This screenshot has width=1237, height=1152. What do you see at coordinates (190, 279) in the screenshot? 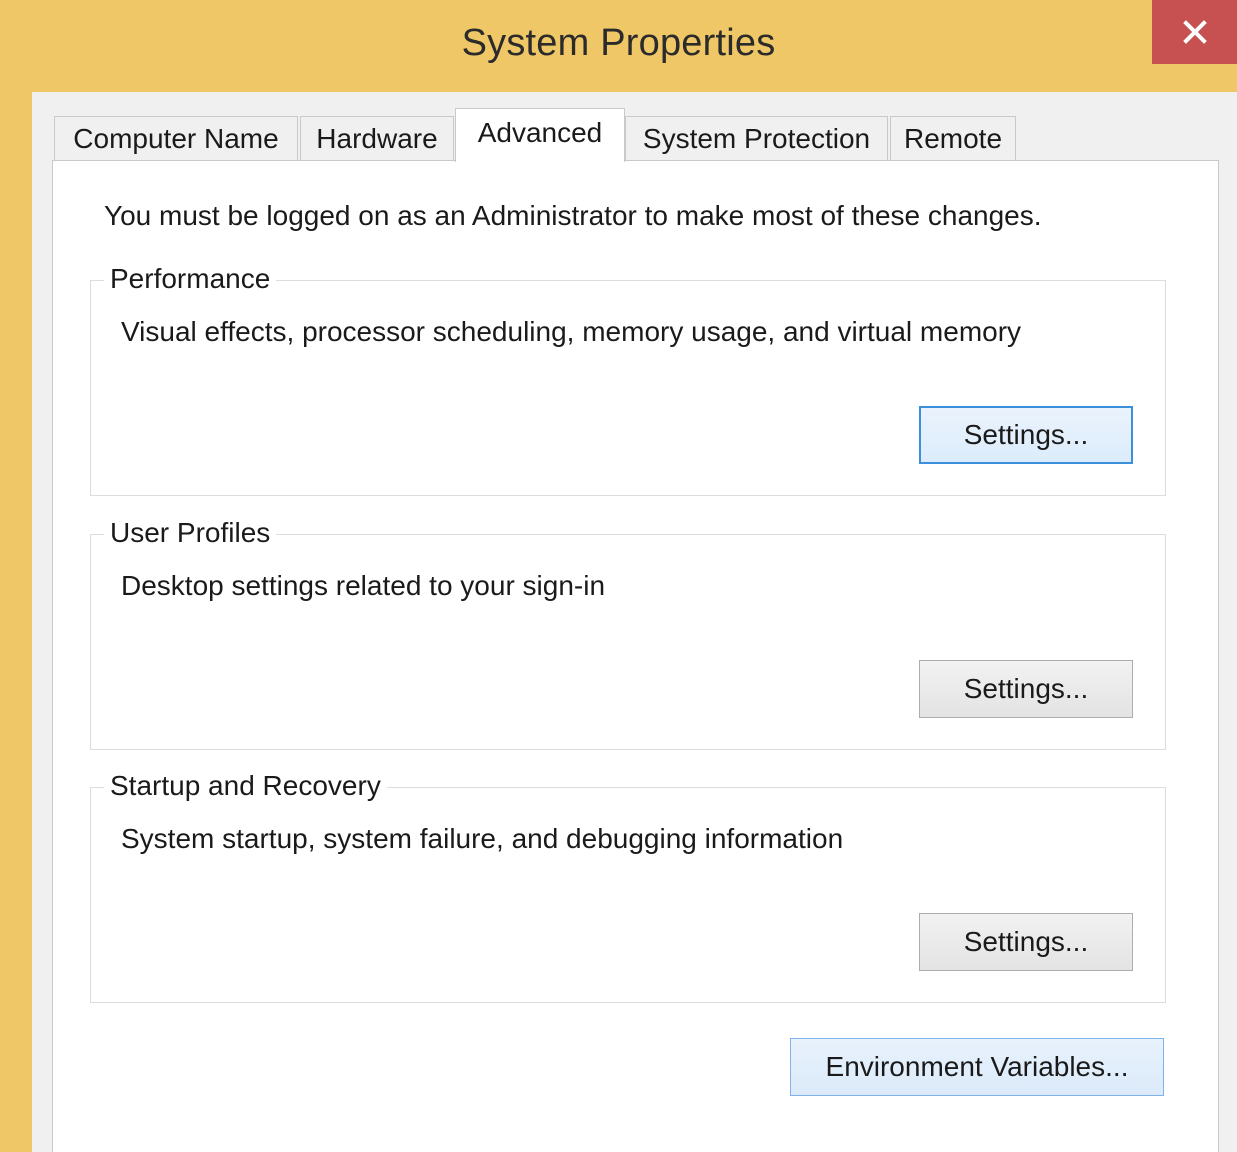
I see `performance-group-title: Performance` at bounding box center [190, 279].